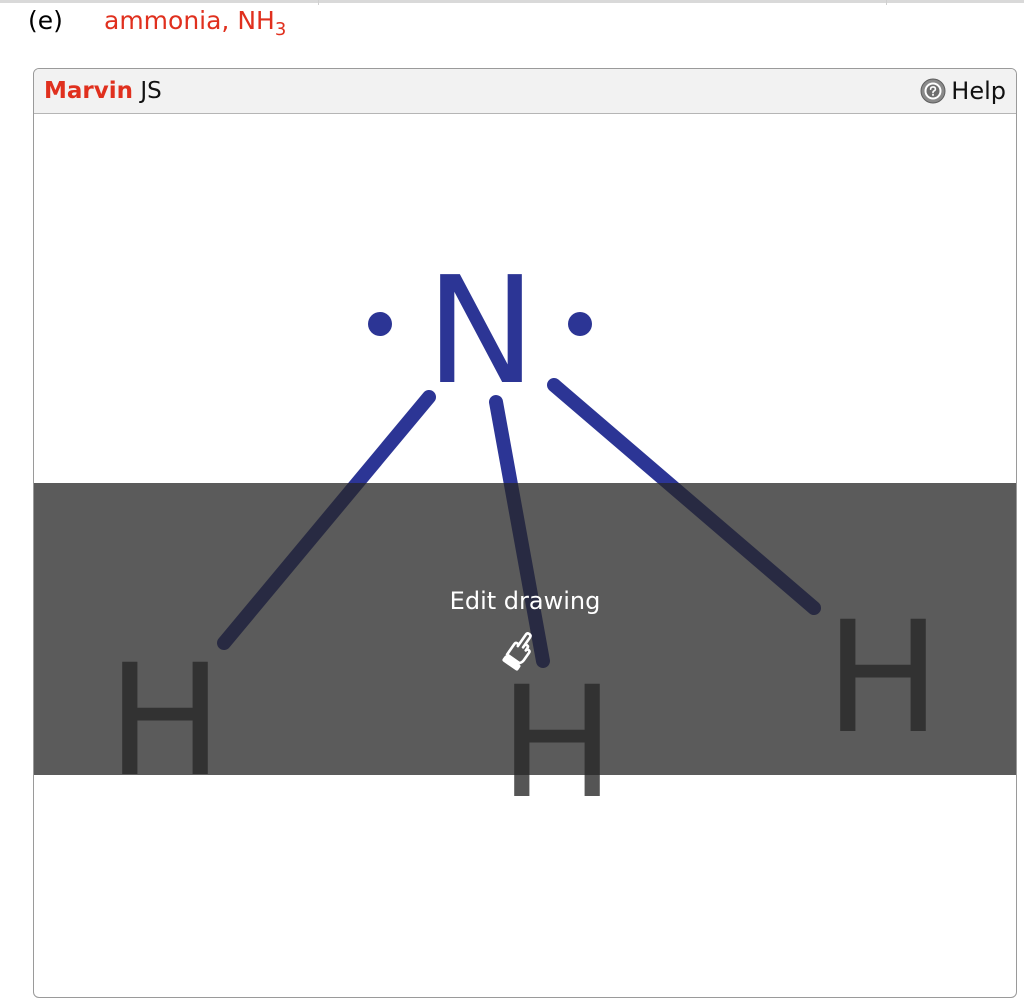 Image resolution: width=1024 pixels, height=1006 pixels. What do you see at coordinates (45, 20) in the screenshot?
I see `question-label: (e)` at bounding box center [45, 20].